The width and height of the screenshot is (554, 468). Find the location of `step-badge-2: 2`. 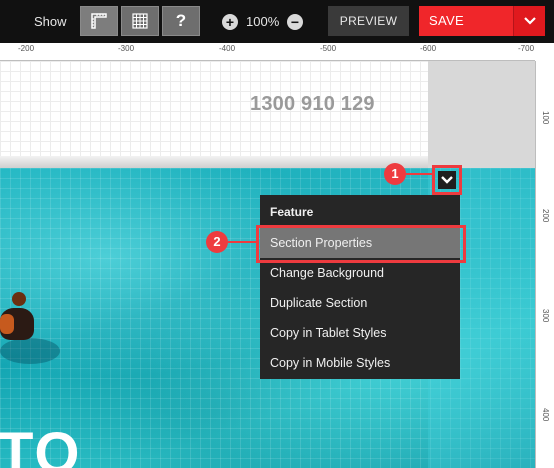

step-badge-2: 2 is located at coordinates (217, 242).